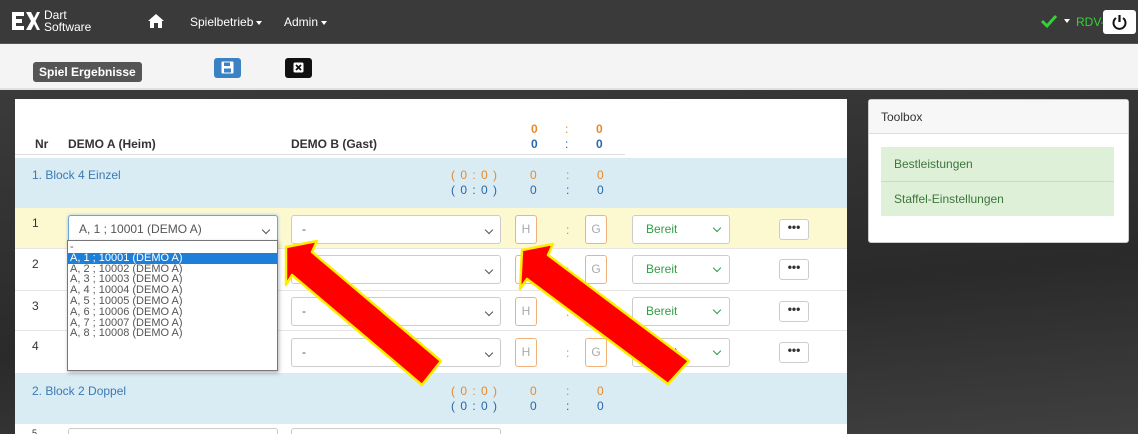 This screenshot has height=434, width=1138. I want to click on row-number: 5, so click(35, 431).